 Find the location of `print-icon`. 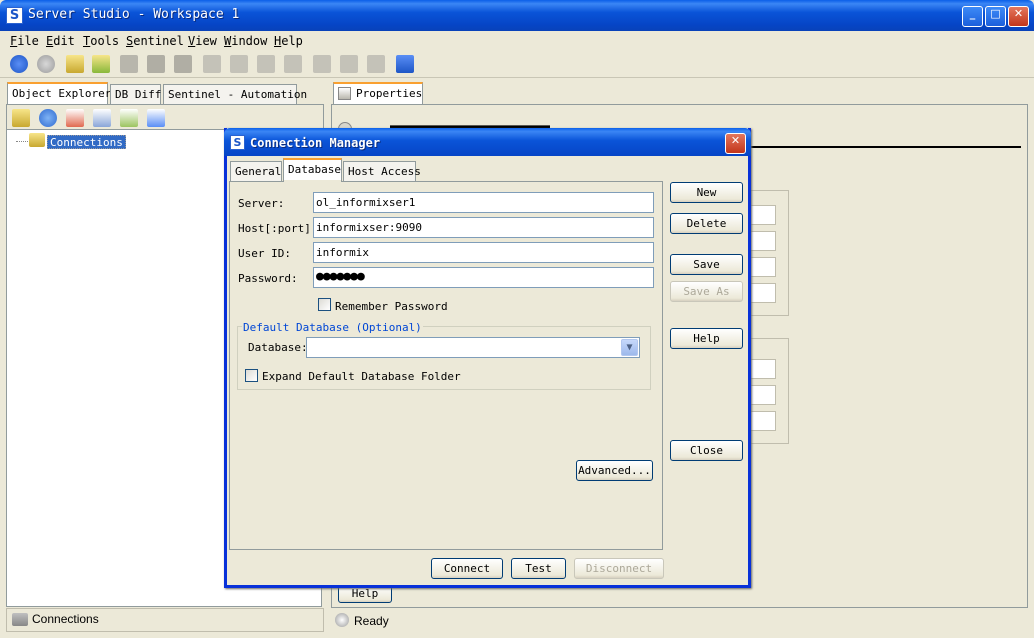

print-icon is located at coordinates (129, 64).